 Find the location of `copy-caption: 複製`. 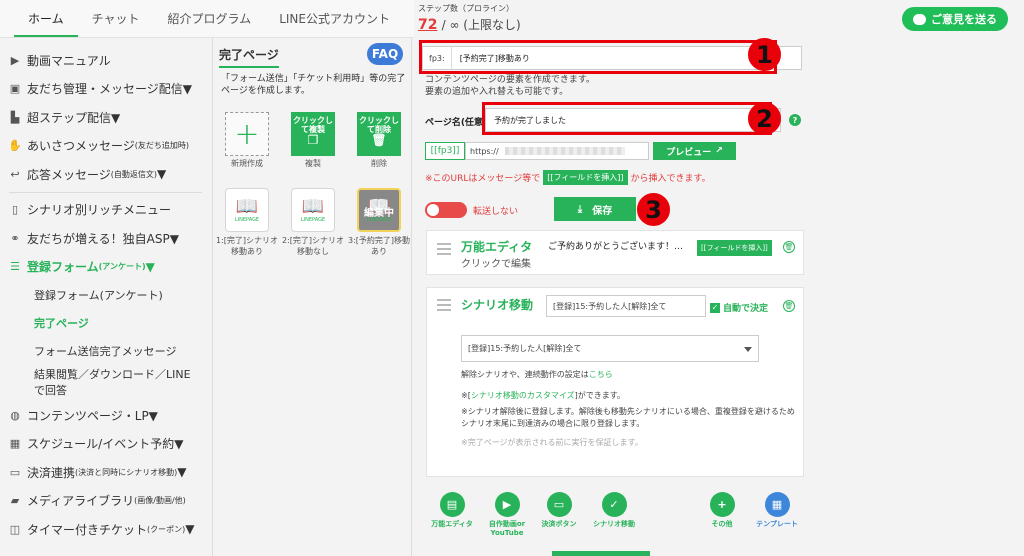

copy-caption: 複製 is located at coordinates (313, 163).